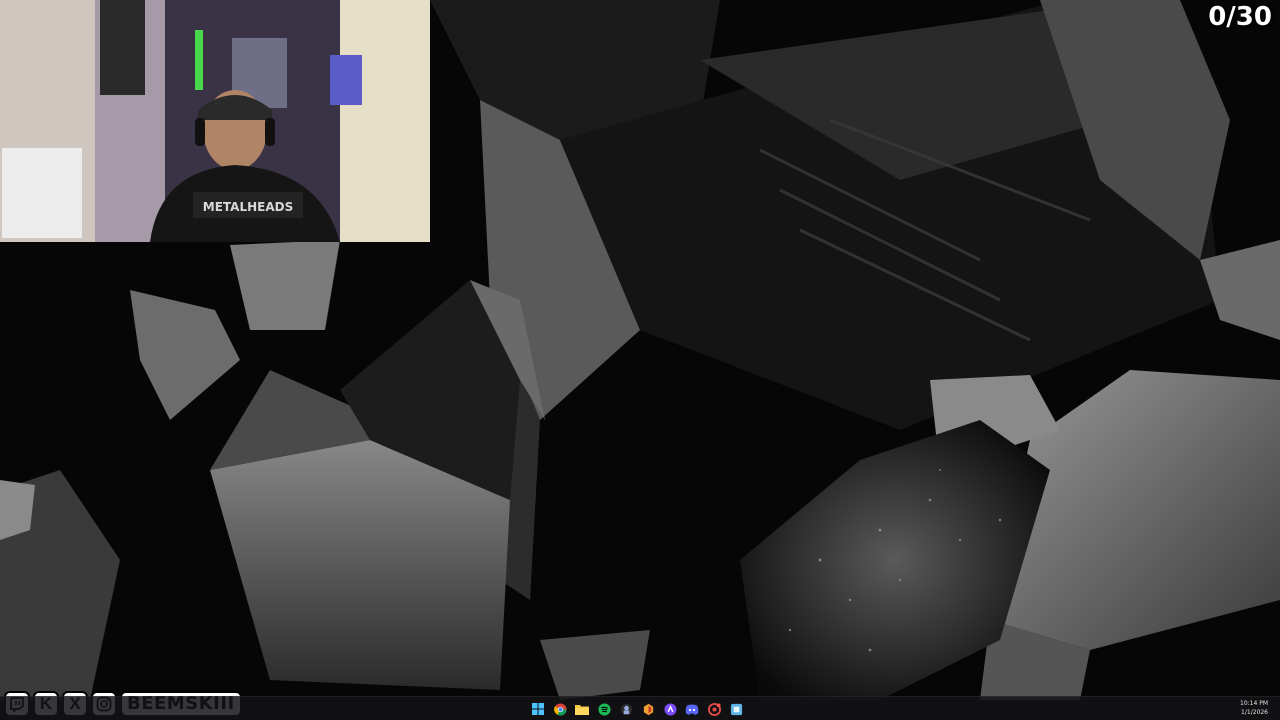 Image resolution: width=1280 pixels, height=720 pixels. I want to click on system-clock: 10:14 PM 1/1/2026, so click(1254, 708).